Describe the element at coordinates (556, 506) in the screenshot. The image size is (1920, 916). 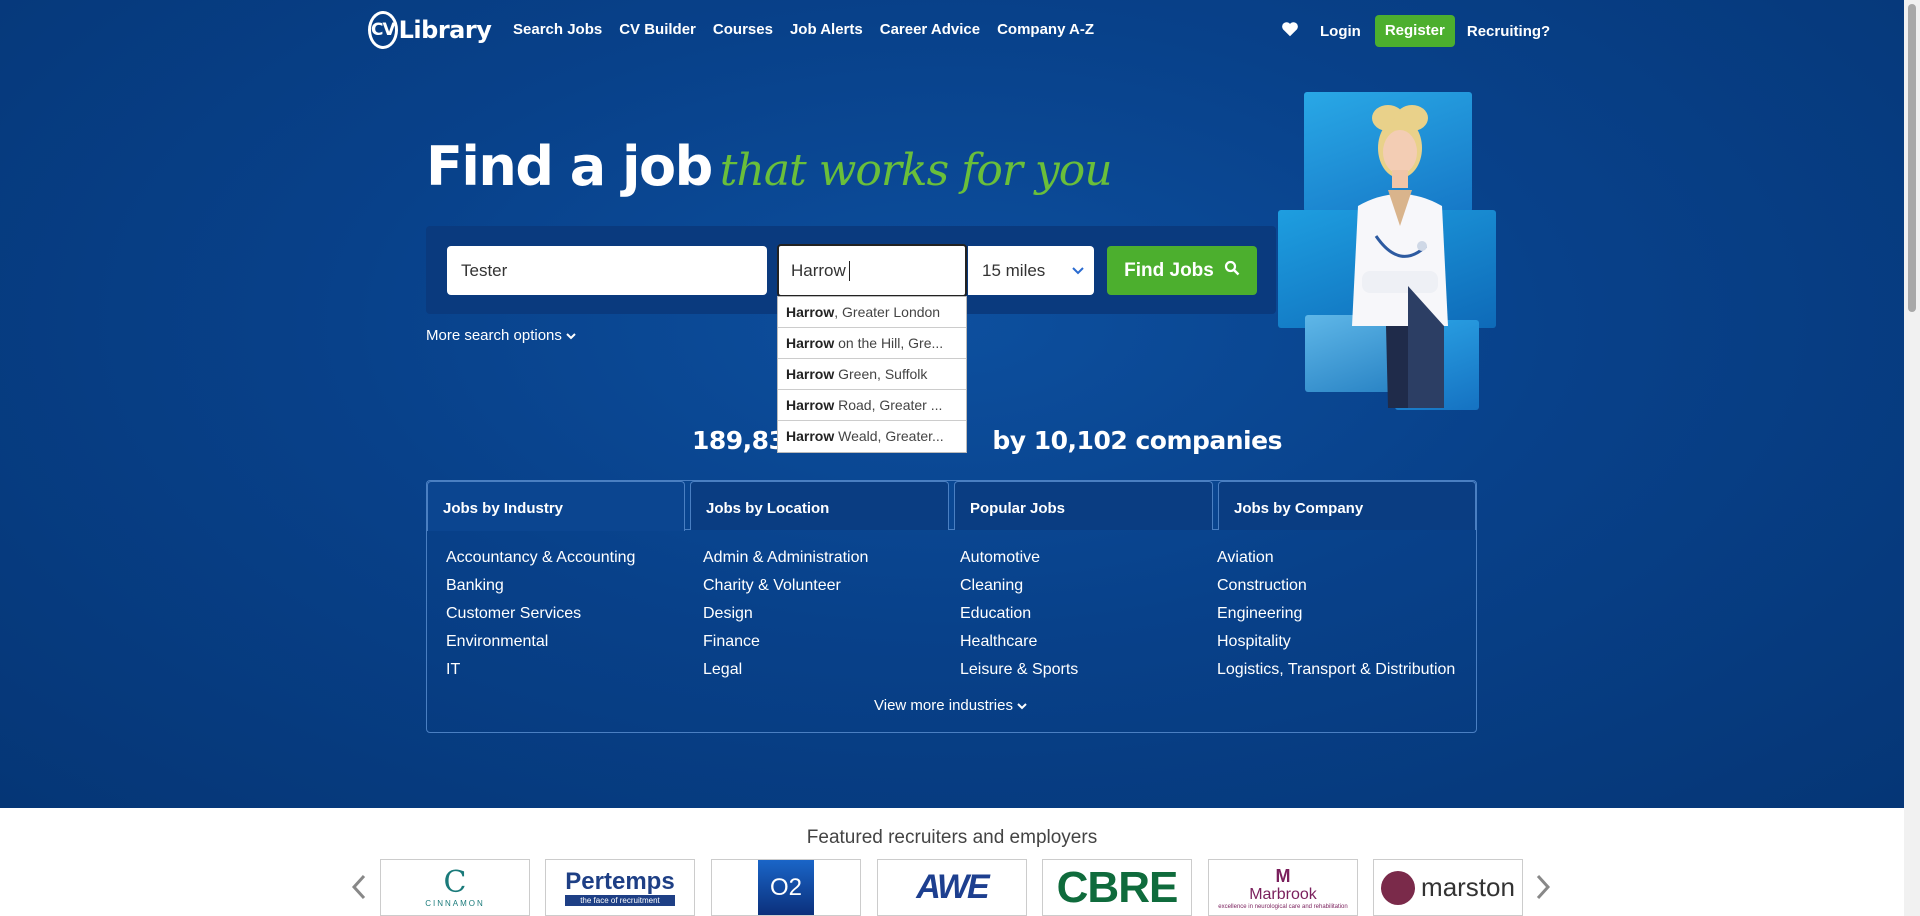
I see `tab-jobs-by-industry: Jobs by Industry` at that location.